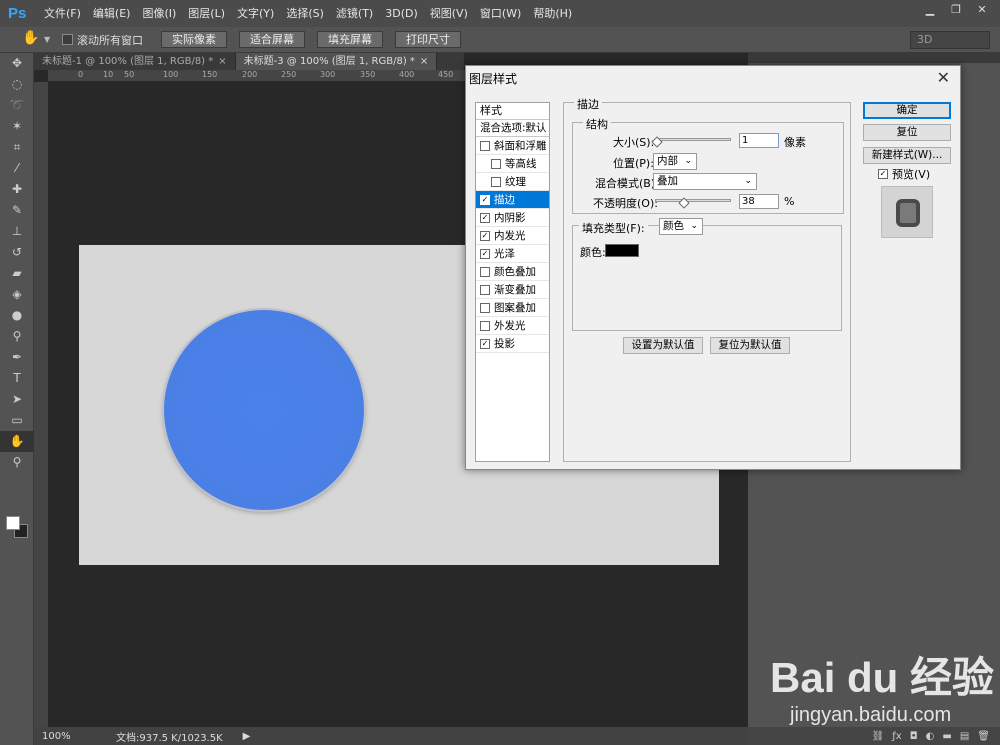 The height and width of the screenshot is (745, 1000). What do you see at coordinates (17, 105) in the screenshot?
I see `lasso-tool-icon: ➰` at bounding box center [17, 105].